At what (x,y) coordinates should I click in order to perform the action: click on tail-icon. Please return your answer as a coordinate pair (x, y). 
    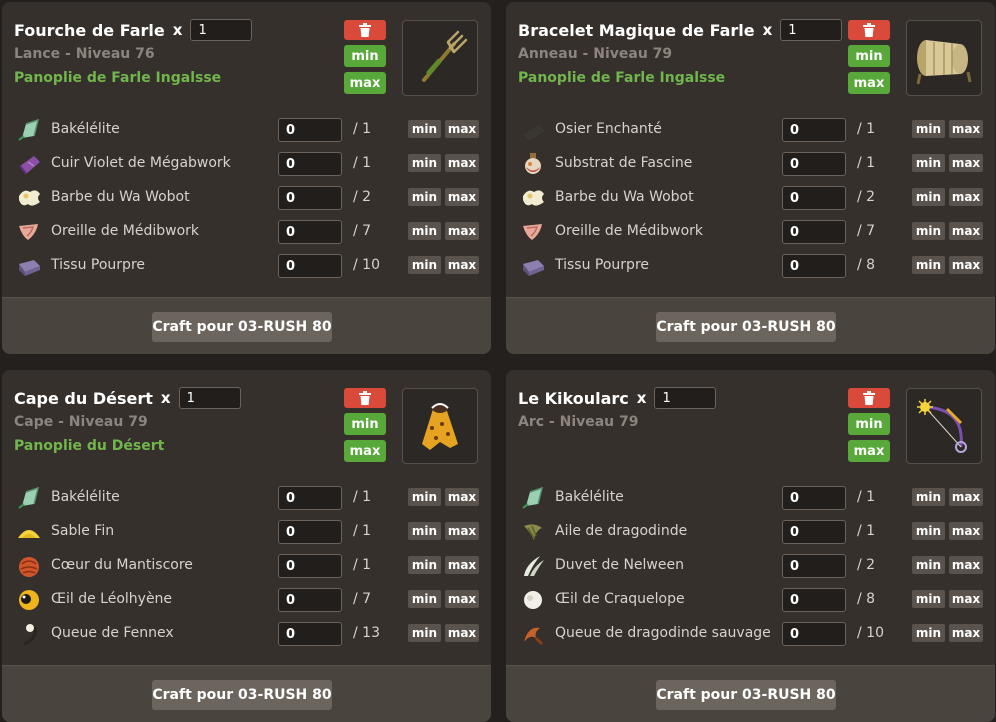
    Looking at the image, I should click on (30, 635).